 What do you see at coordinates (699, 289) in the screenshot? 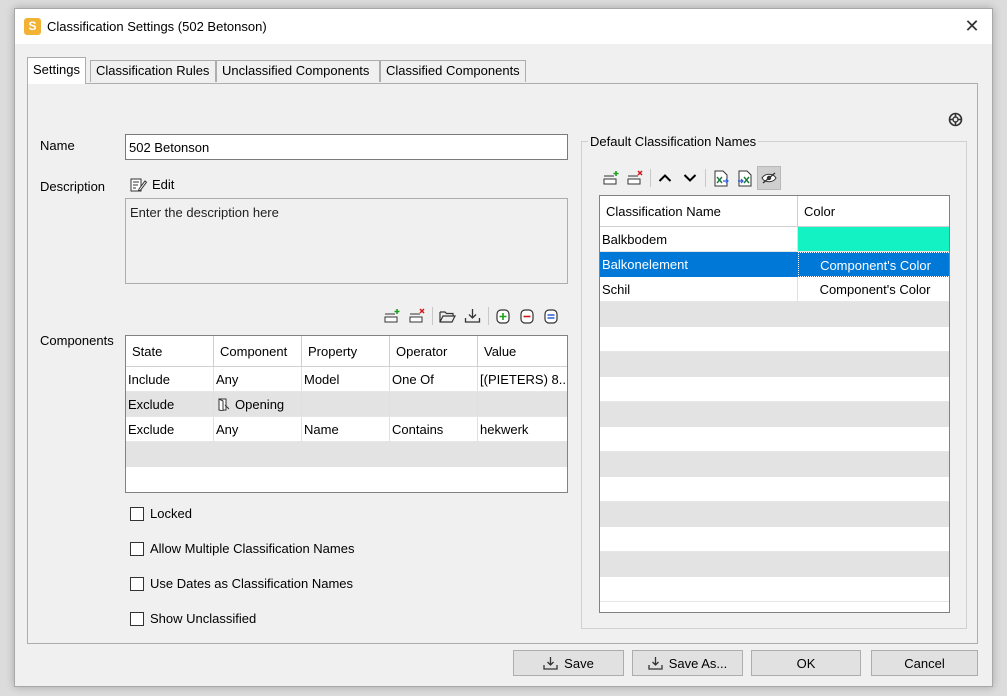
I see `cell-classification-name: Schil` at bounding box center [699, 289].